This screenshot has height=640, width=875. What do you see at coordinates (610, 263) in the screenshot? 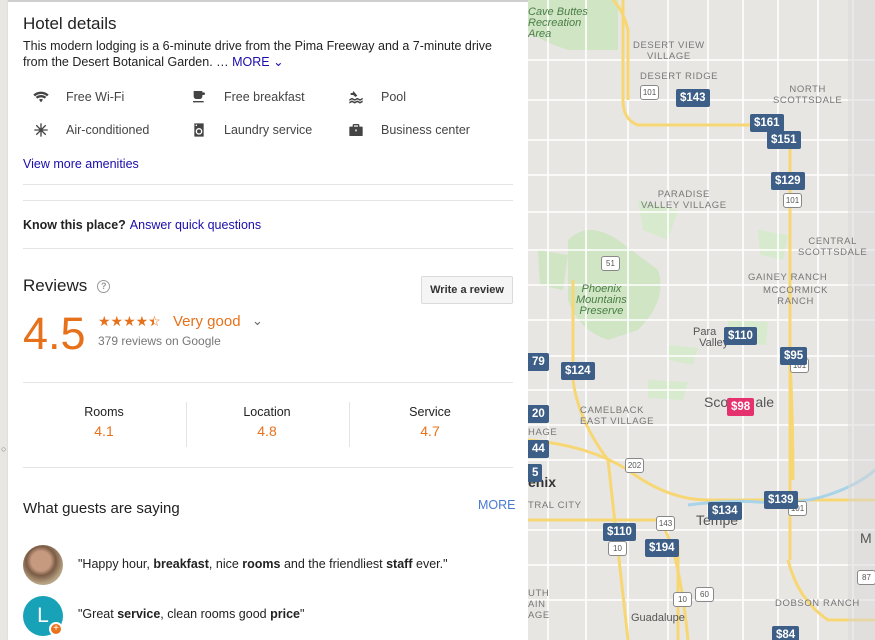
I see `route-shield: 51` at bounding box center [610, 263].